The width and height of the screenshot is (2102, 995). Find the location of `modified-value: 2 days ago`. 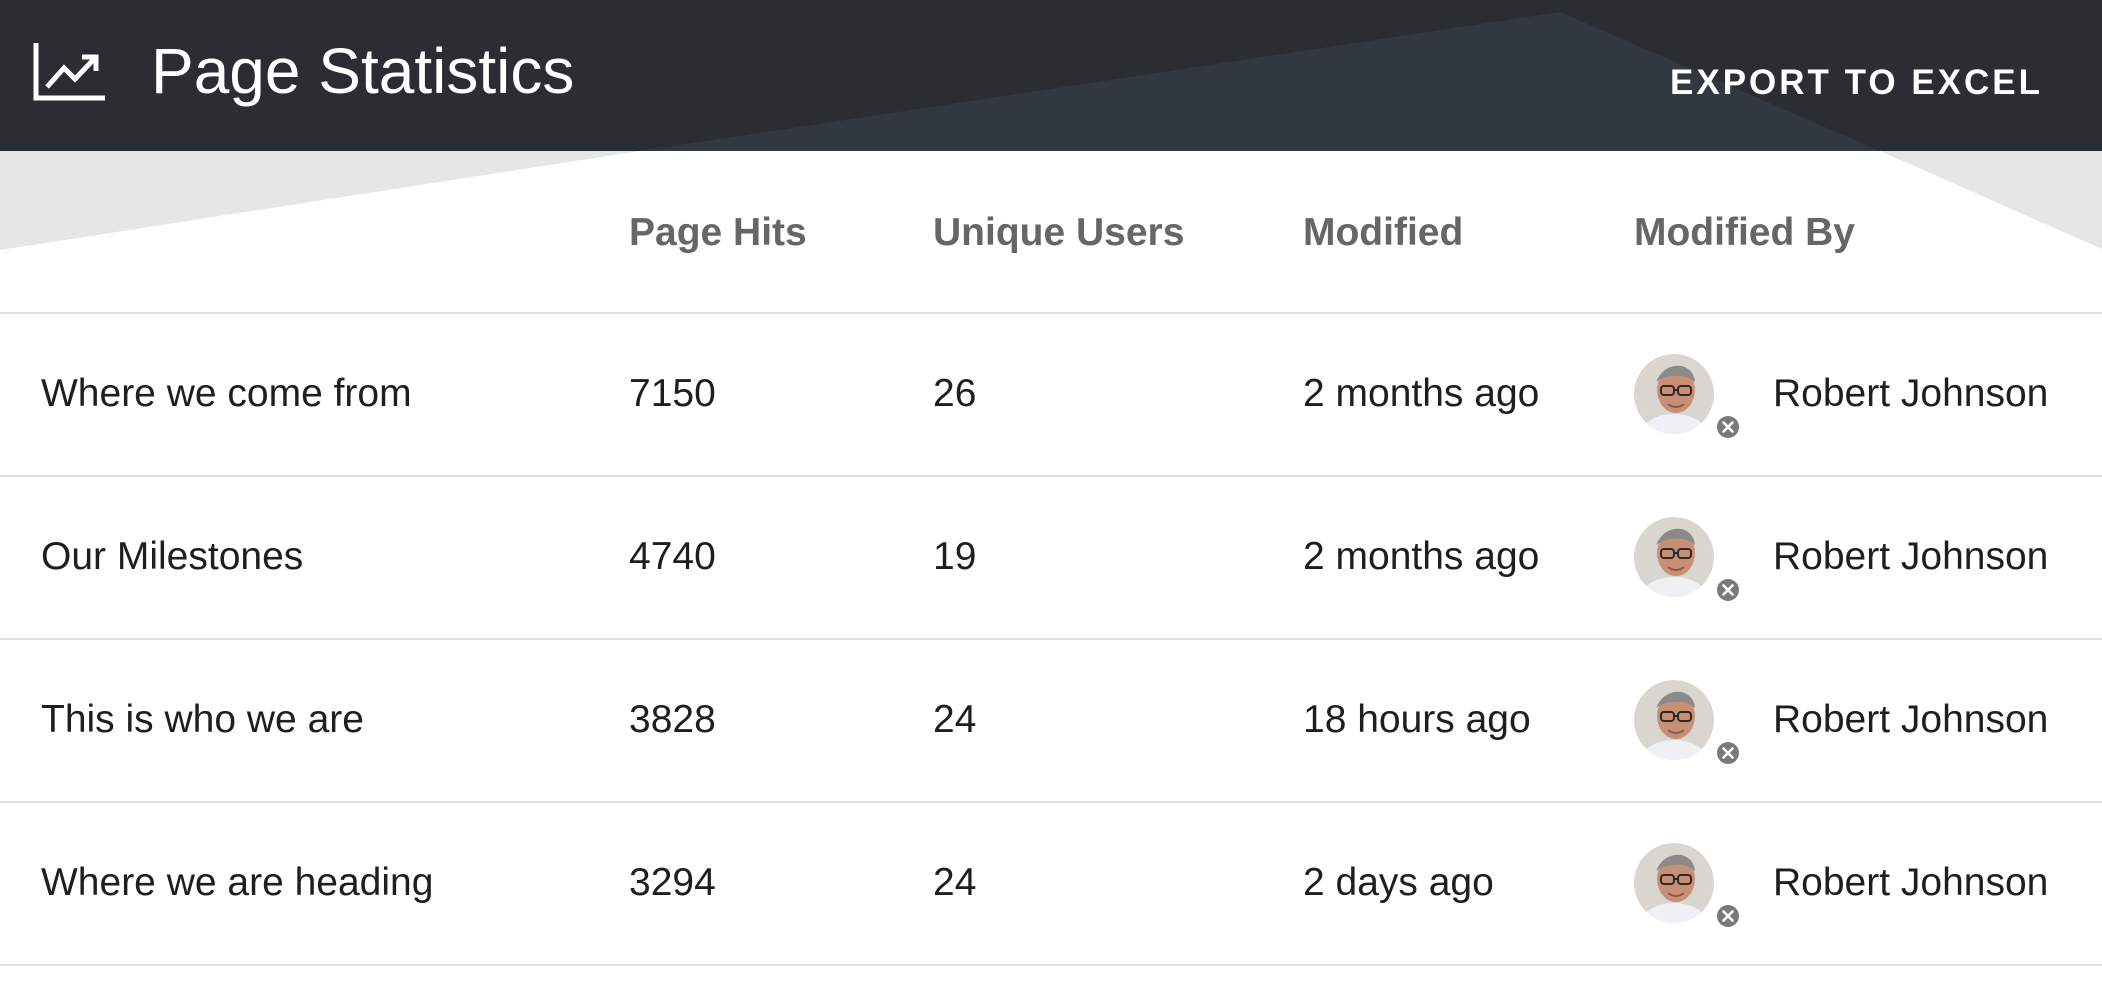

modified-value: 2 days ago is located at coordinates (1398, 882).